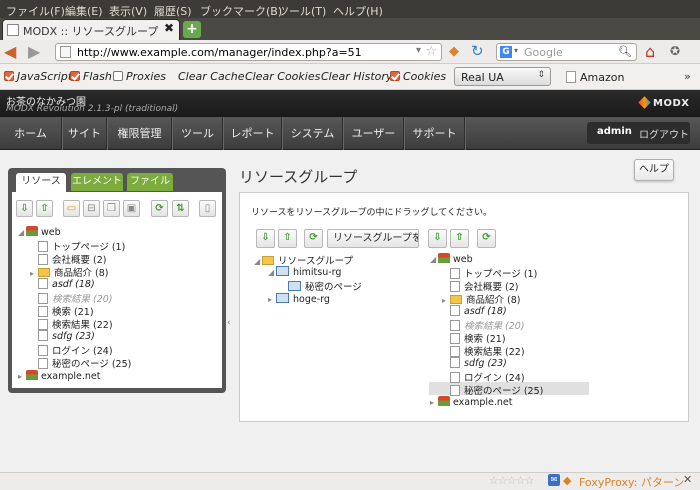  What do you see at coordinates (511, 480) in the screenshot?
I see `rating-stars: ☆☆☆☆☆` at bounding box center [511, 480].